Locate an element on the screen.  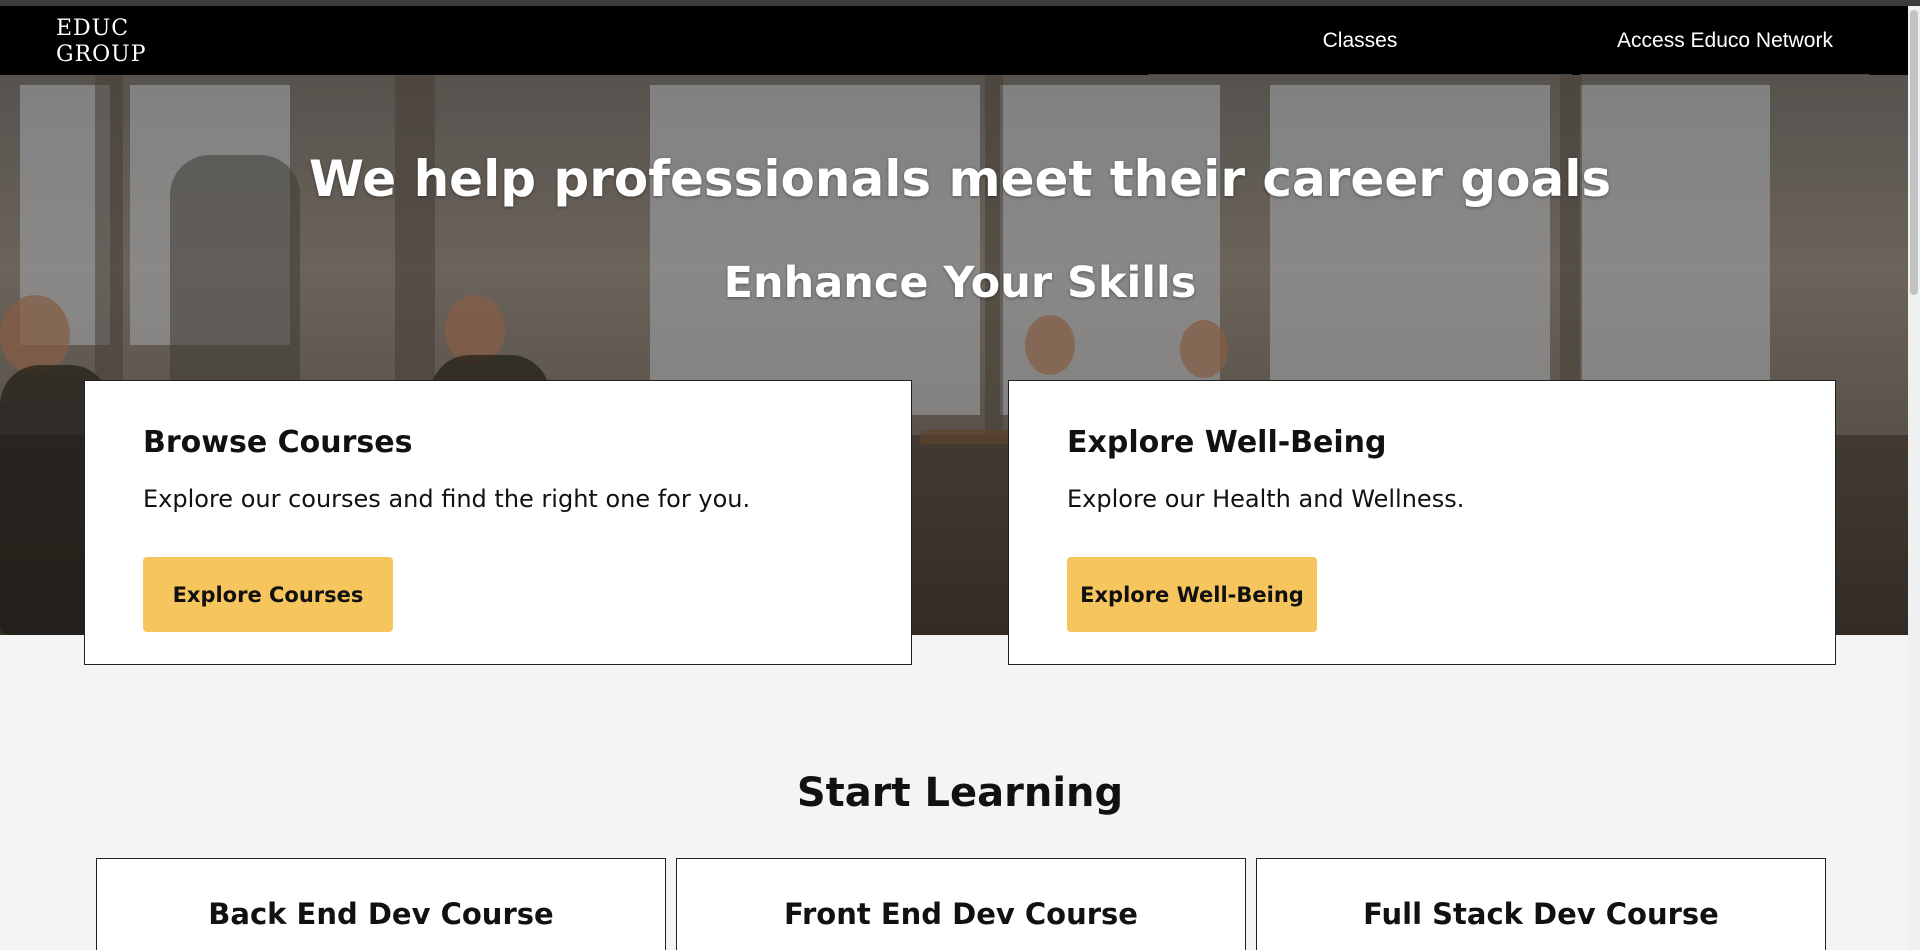
course-card-full-stack: Full Stack Dev Course is located at coordinates (1541, 904).